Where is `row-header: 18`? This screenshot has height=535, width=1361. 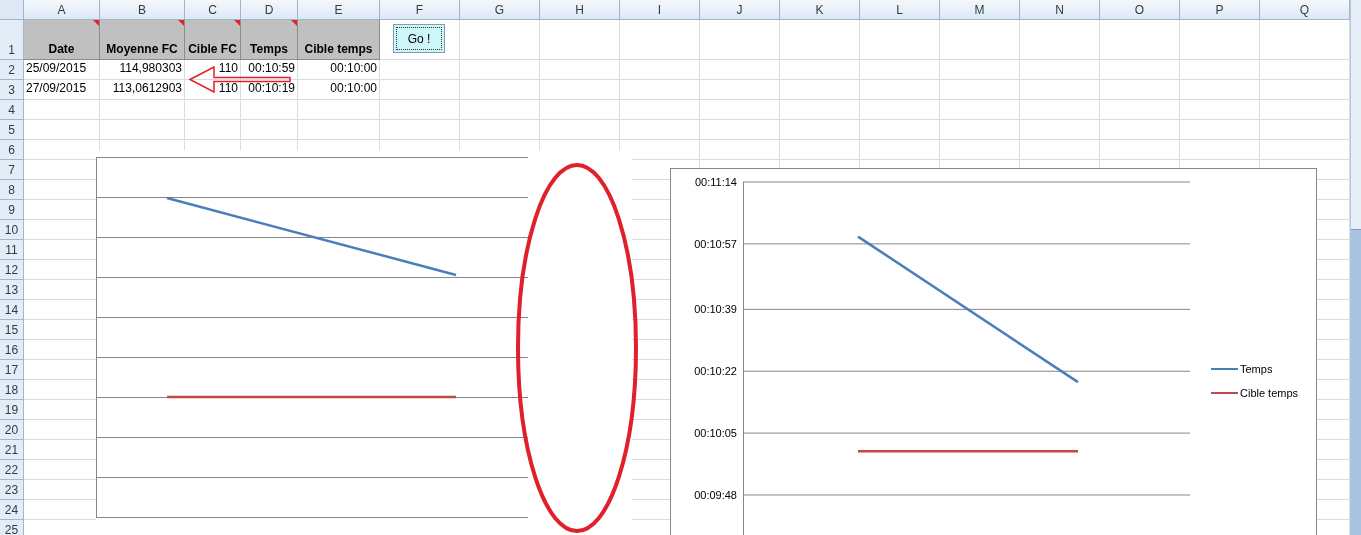
row-header: 18 is located at coordinates (12, 390).